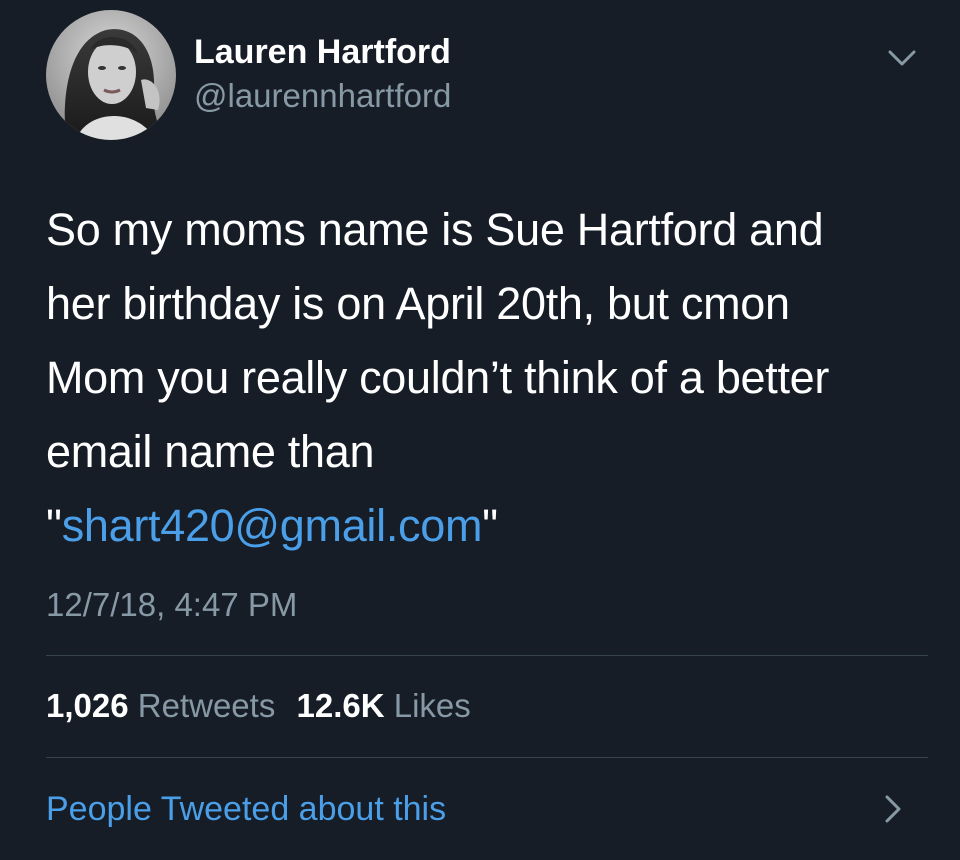 This screenshot has height=860, width=960. I want to click on avatar-photo, so click(111, 75).